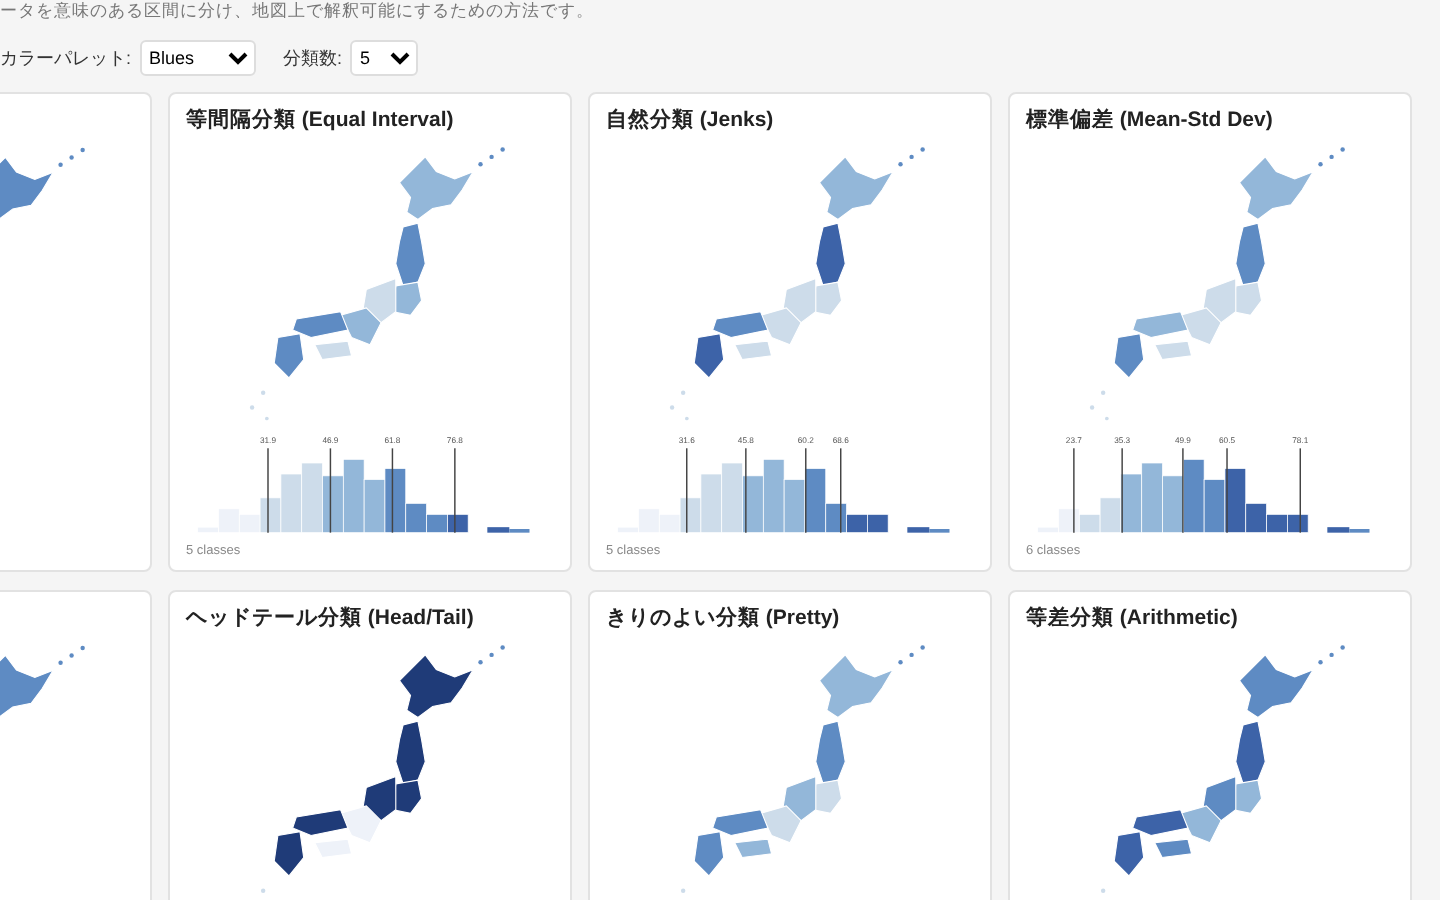  Describe the element at coordinates (384, 58) in the screenshot. I see `select-field: 5` at that location.